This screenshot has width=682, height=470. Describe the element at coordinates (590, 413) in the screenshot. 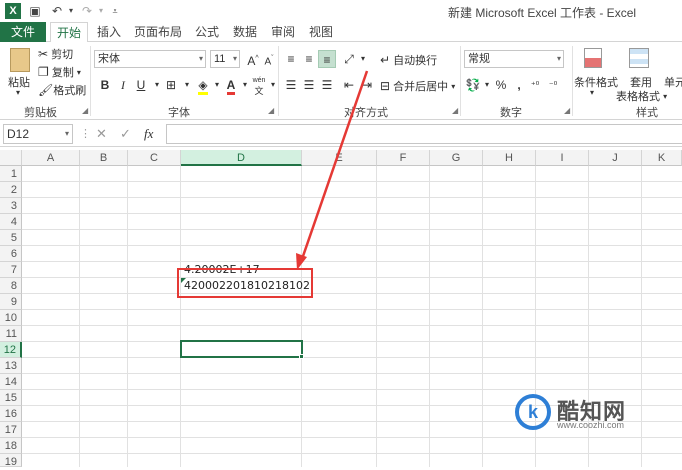

I see `watermark: k 酷知网 www.coozhi.com` at that location.